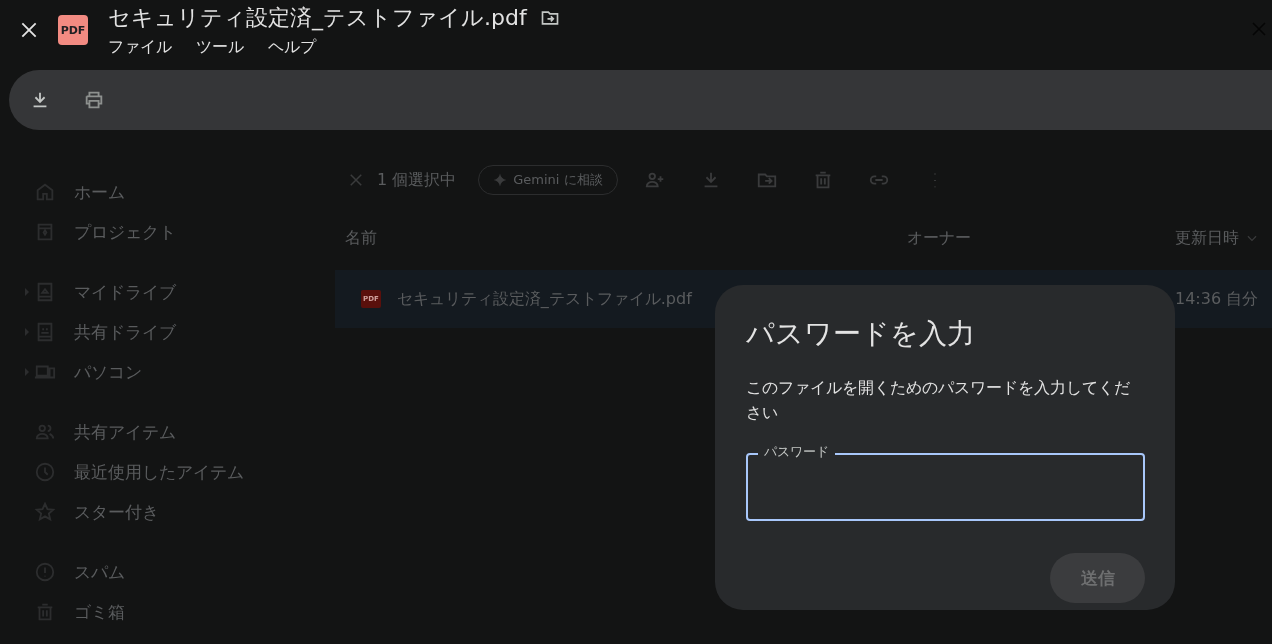 The height and width of the screenshot is (644, 1272). Describe the element at coordinates (317, 18) in the screenshot. I see `document-title: セキュリティ設定済_テストファイル.pdf` at that location.